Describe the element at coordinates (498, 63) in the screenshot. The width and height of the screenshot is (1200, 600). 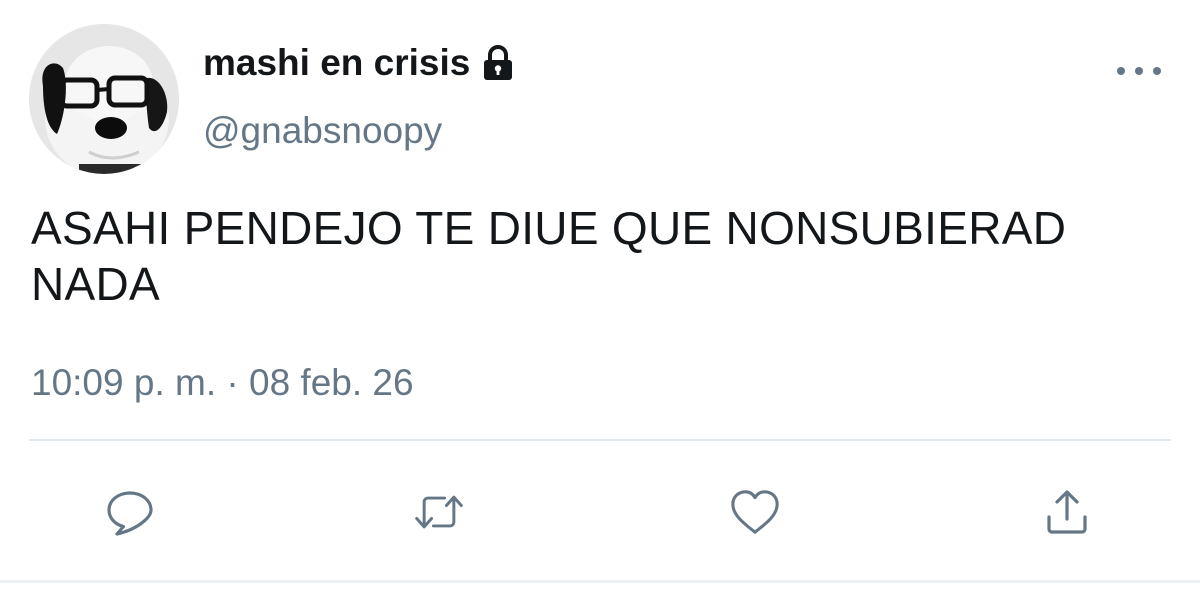
I see `lock-icon` at that location.